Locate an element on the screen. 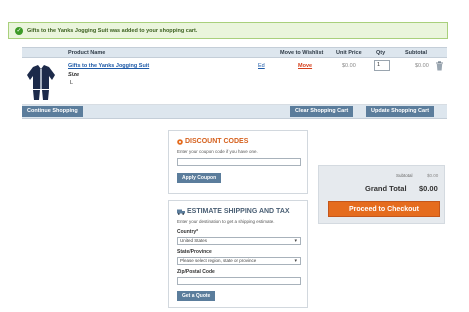 This screenshot has height=312, width=469. apply-coupon-button: Apply Coupon is located at coordinates (199, 178).